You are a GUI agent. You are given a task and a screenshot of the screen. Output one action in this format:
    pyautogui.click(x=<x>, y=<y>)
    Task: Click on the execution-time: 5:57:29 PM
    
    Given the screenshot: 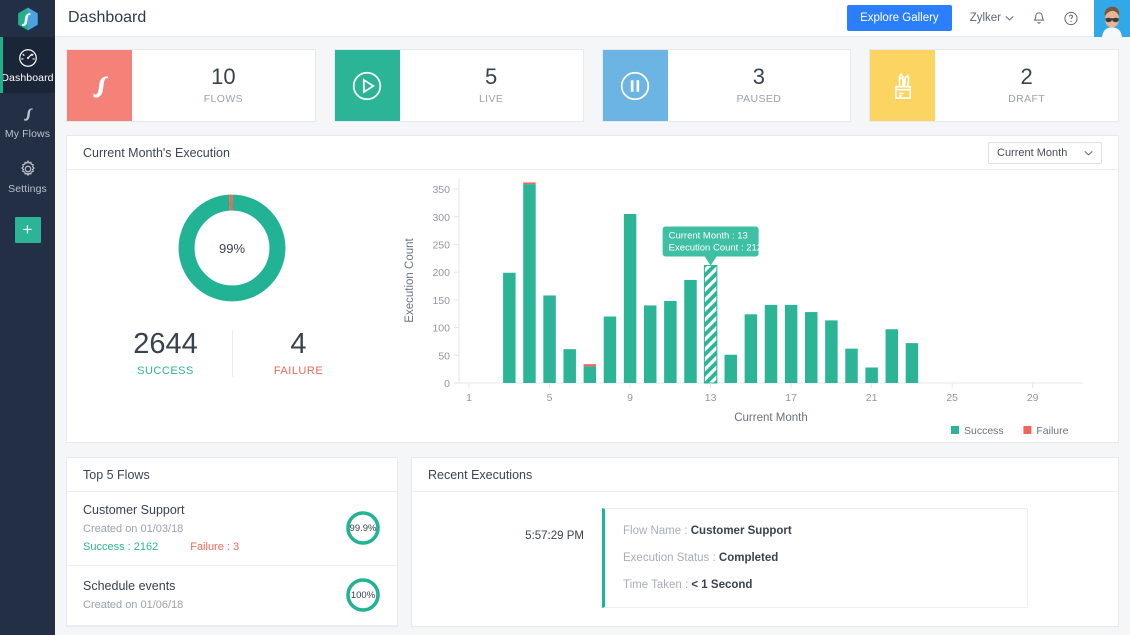 What is the action you would take?
    pyautogui.click(x=554, y=536)
    